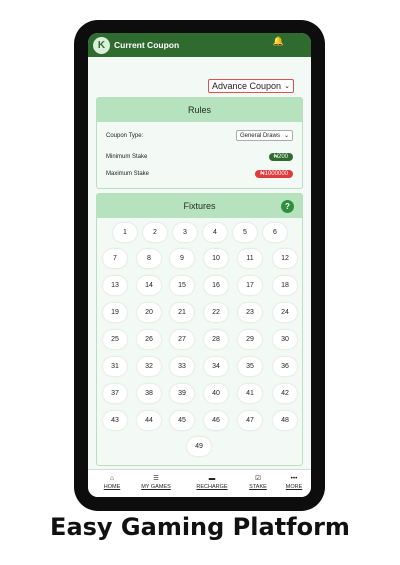 The height and width of the screenshot is (565, 400). Describe the element at coordinates (115, 366) in the screenshot. I see `fixture-number-31: 31` at that location.